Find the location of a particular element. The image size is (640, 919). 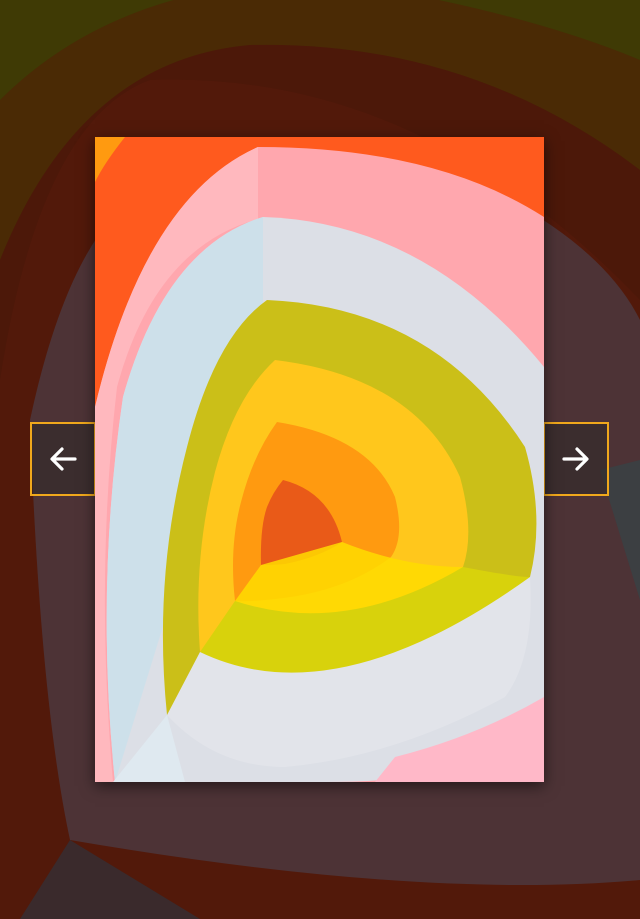

previous-button is located at coordinates (63, 459).